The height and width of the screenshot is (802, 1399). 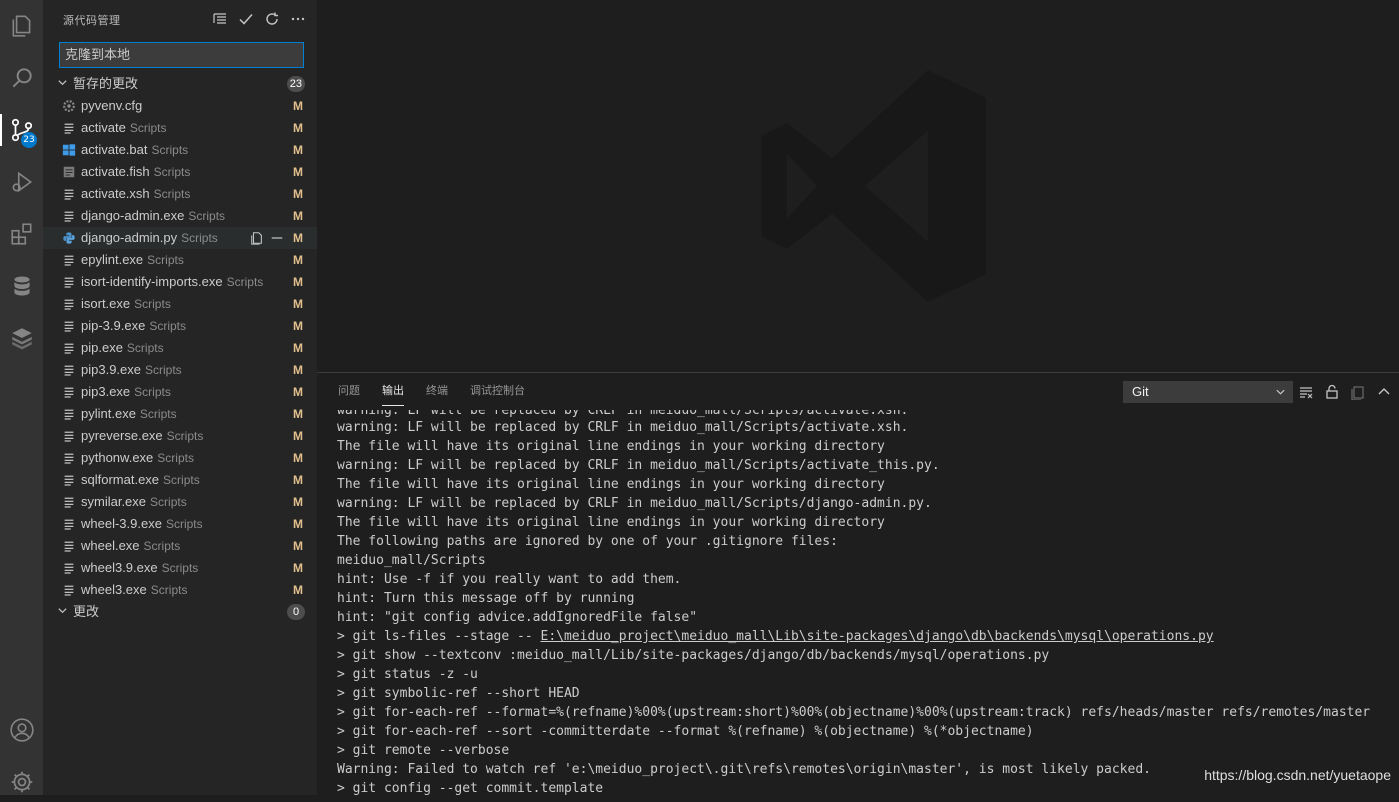 What do you see at coordinates (180, 348) in the screenshot?
I see `staged-file-row: pip.exe Scripts M` at bounding box center [180, 348].